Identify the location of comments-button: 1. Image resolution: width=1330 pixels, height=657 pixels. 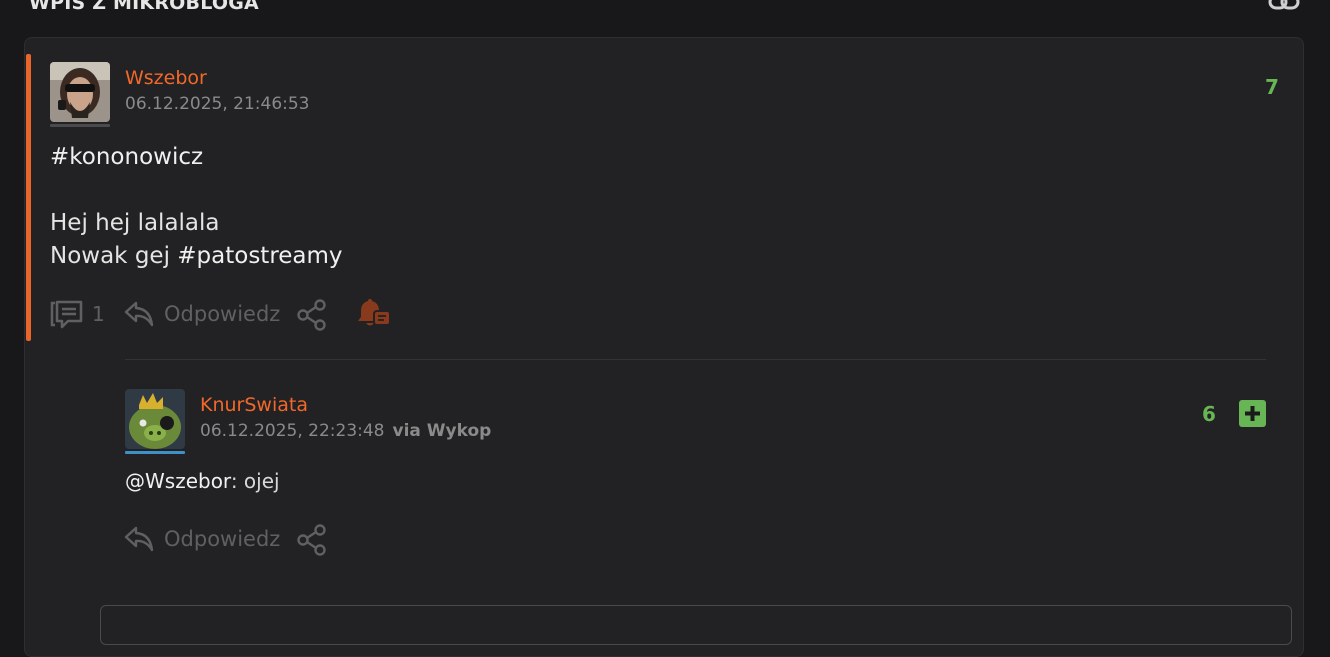
(77, 314).